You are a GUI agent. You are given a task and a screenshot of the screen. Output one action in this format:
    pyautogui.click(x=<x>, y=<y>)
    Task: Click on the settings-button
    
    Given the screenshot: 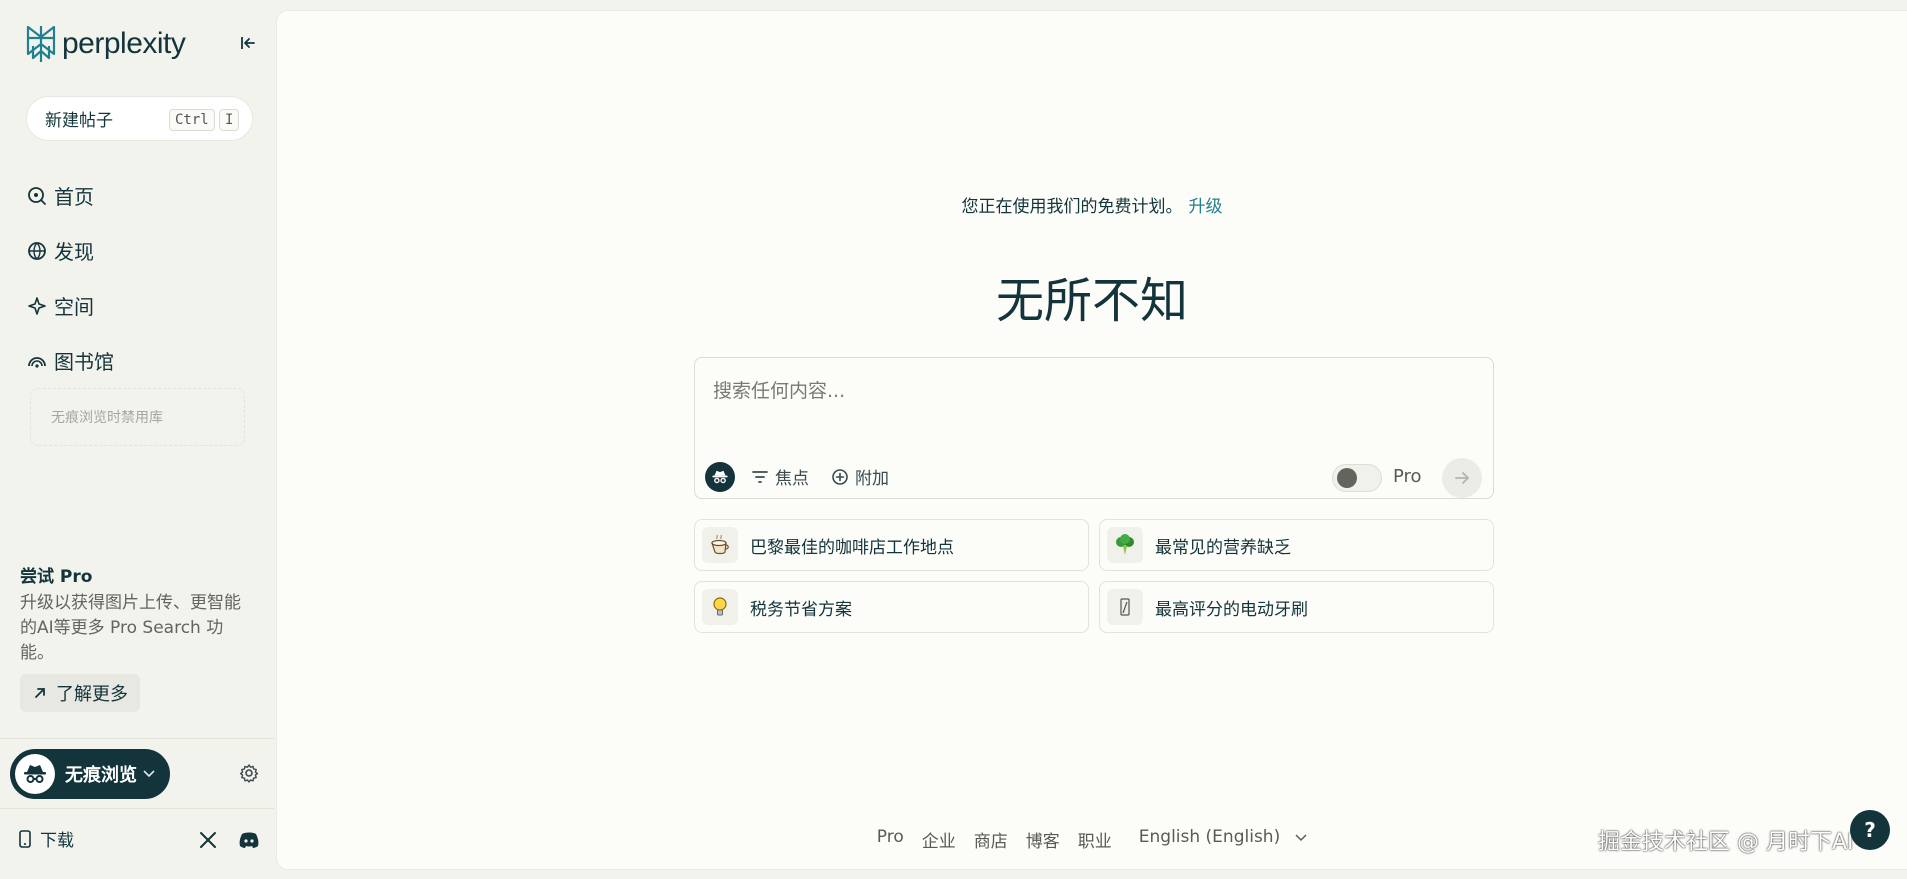 What is the action you would take?
    pyautogui.click(x=250, y=774)
    